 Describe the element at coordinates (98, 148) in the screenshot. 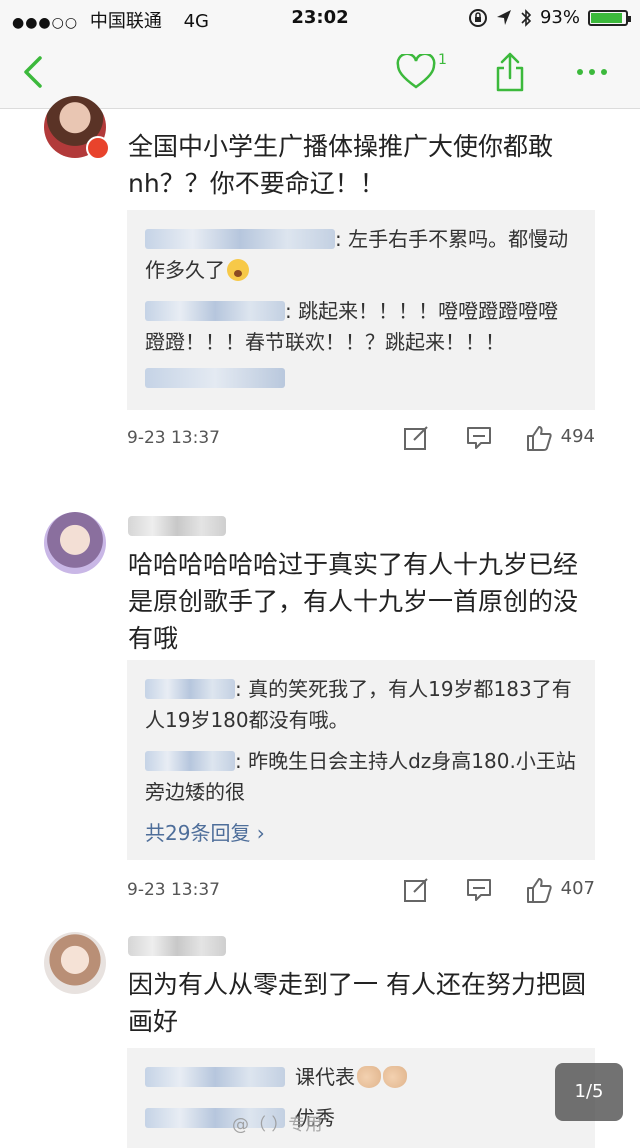

I see `verified-badge-icon` at that location.